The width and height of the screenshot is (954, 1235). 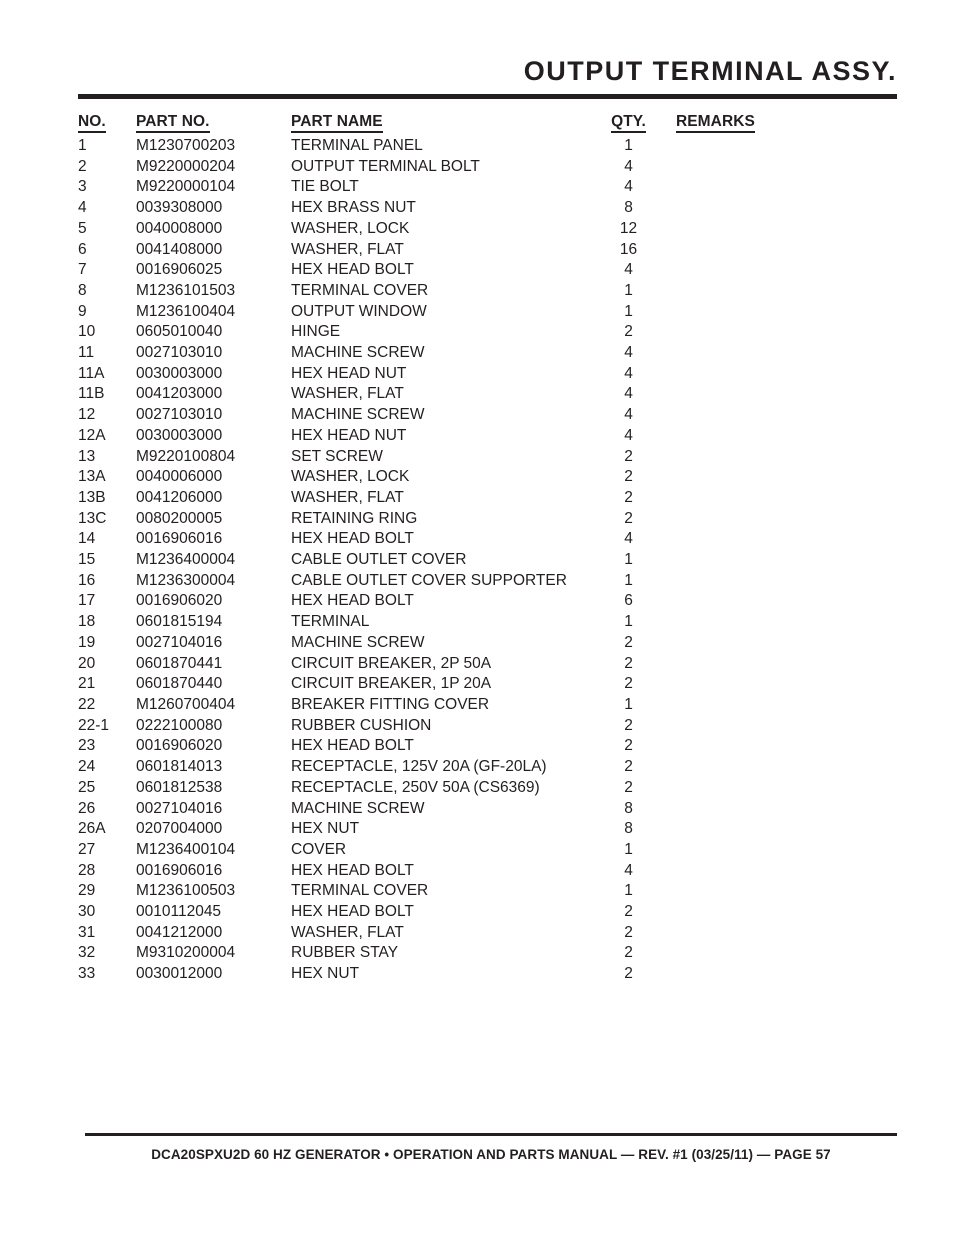 I want to click on cell-no: 13C, so click(x=92, y=518).